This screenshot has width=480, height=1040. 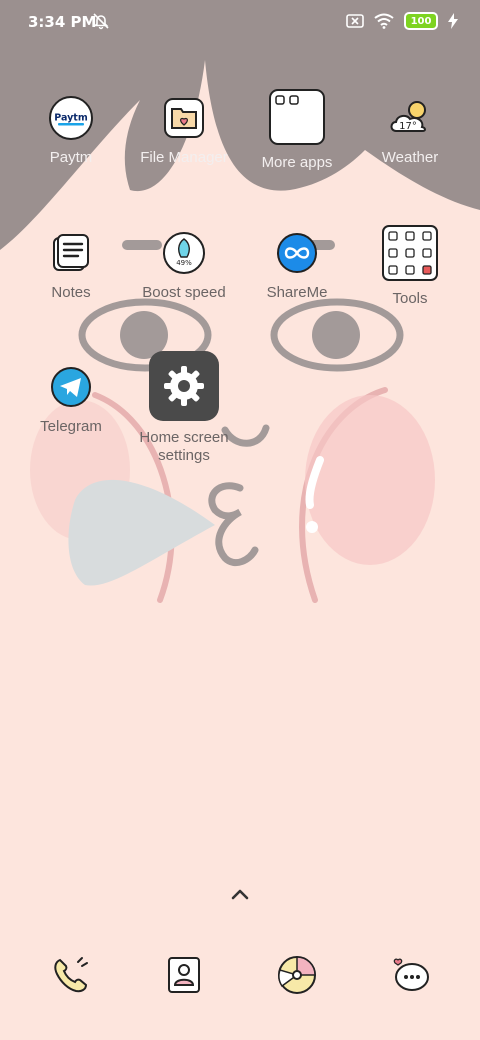 I want to click on file-manager-icon, so click(x=184, y=118).